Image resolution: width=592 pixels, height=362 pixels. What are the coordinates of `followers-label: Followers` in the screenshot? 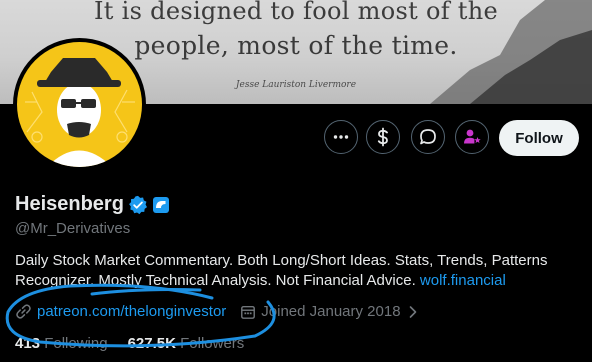 It's located at (212, 343).